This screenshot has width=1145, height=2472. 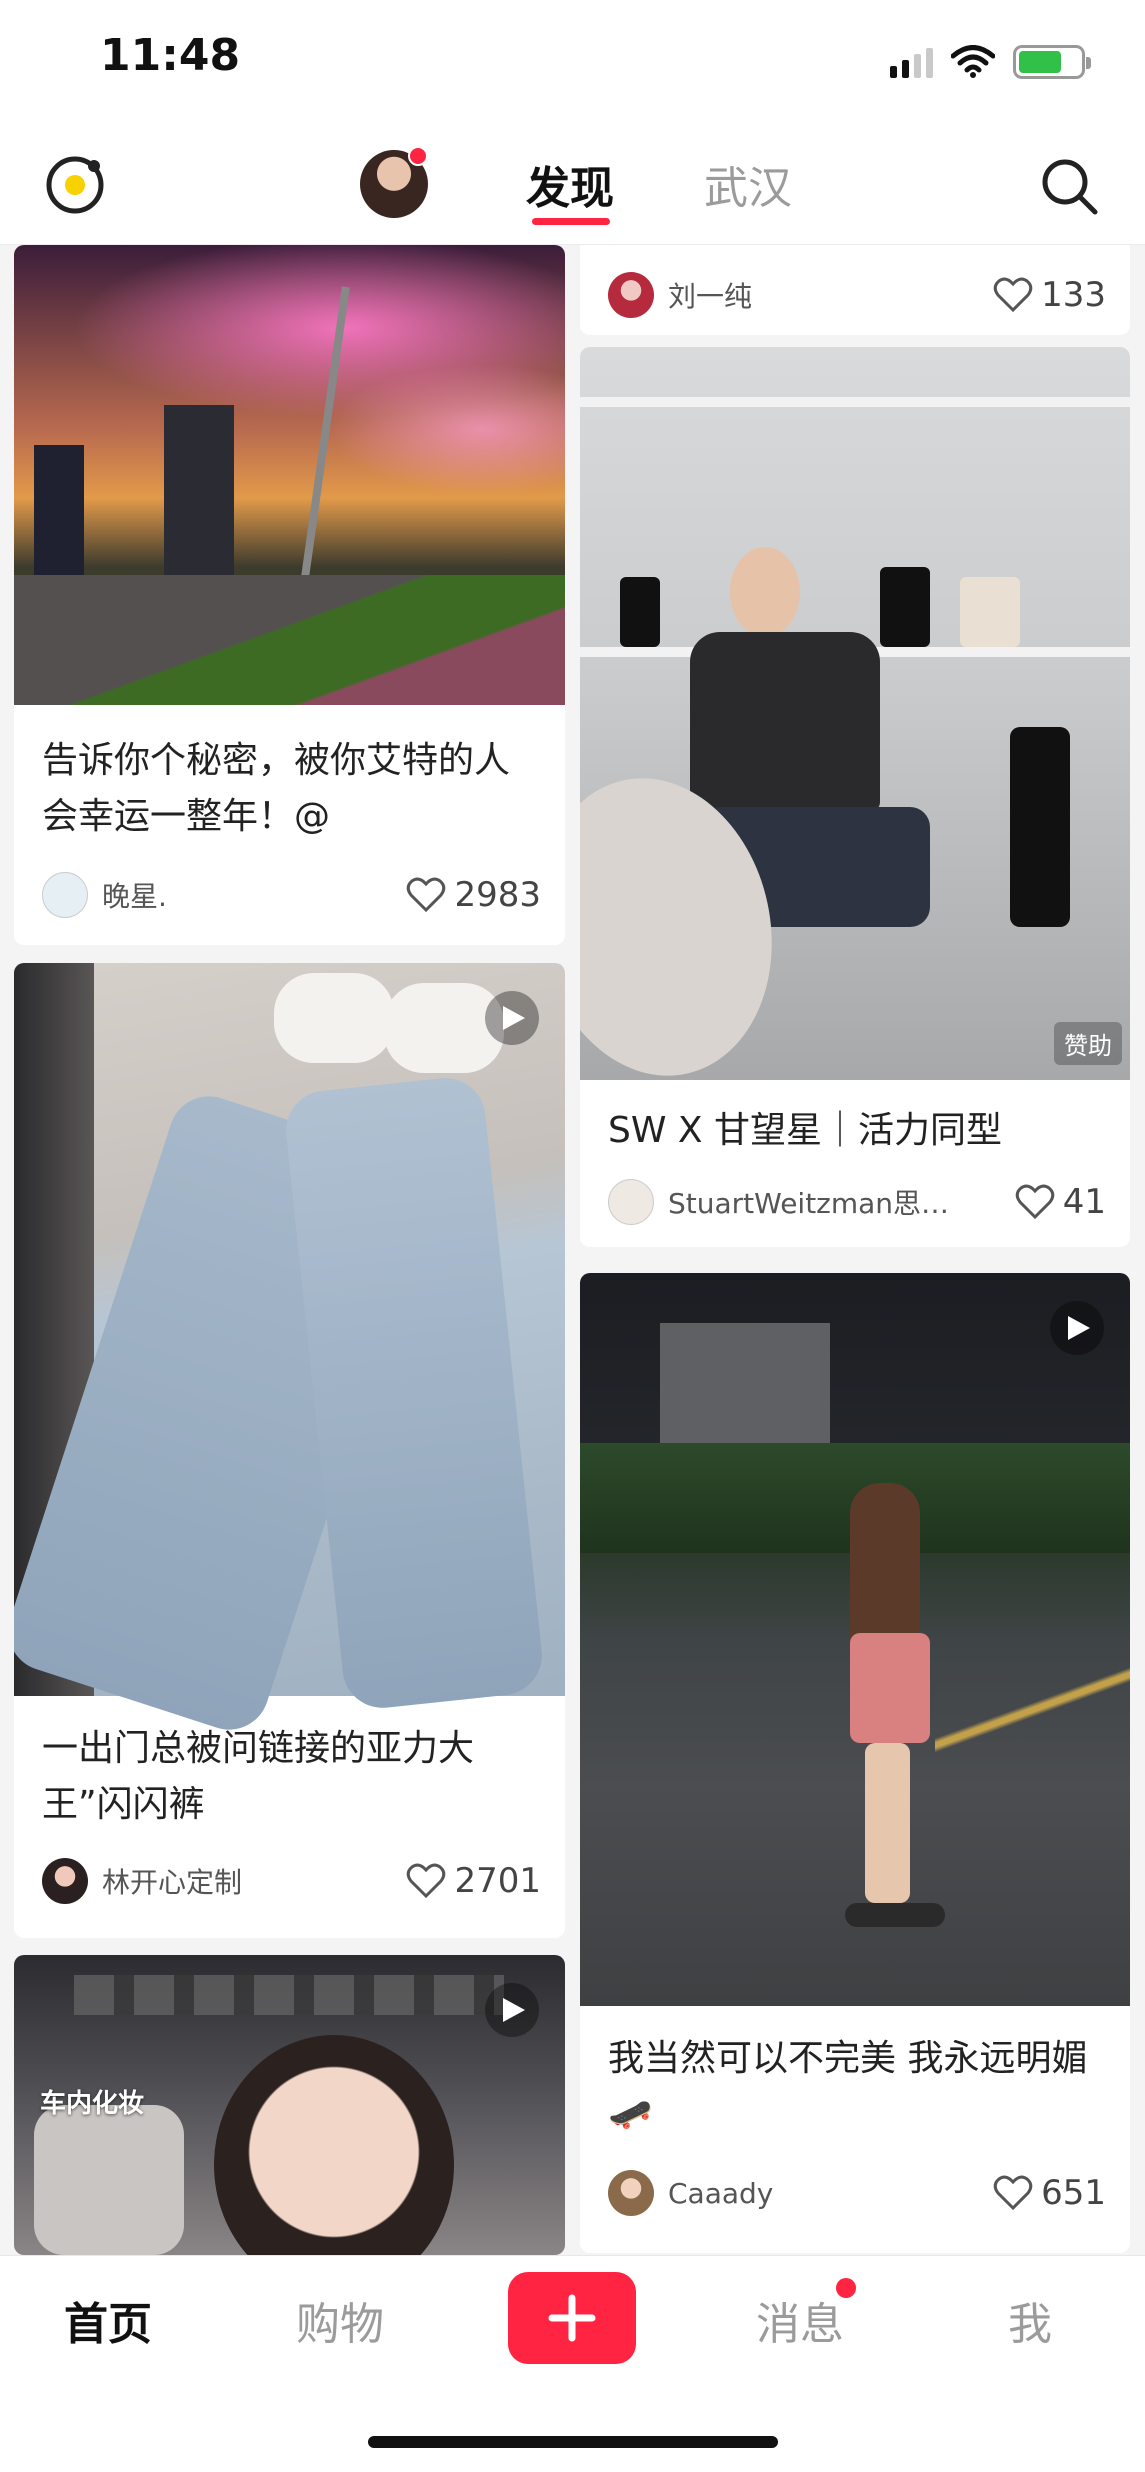 What do you see at coordinates (748, 184) in the screenshot?
I see `tab-city: 武汉` at bounding box center [748, 184].